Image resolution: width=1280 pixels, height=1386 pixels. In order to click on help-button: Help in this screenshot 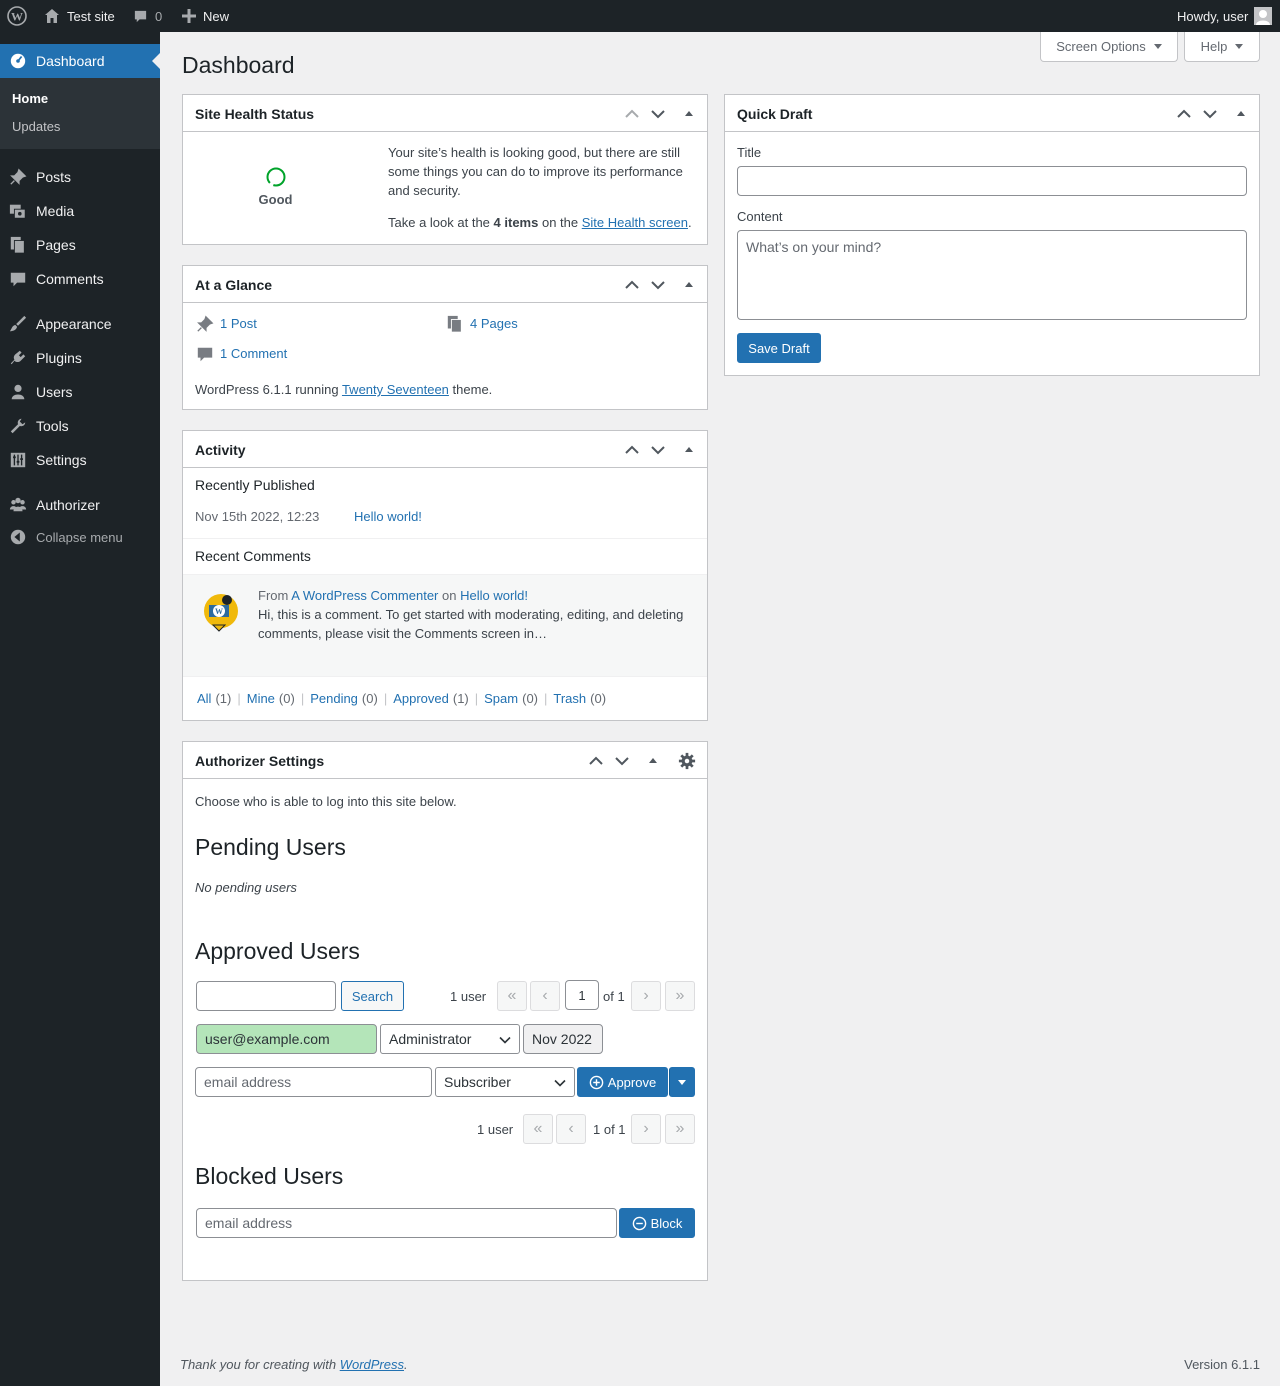, I will do `click(1222, 47)`.